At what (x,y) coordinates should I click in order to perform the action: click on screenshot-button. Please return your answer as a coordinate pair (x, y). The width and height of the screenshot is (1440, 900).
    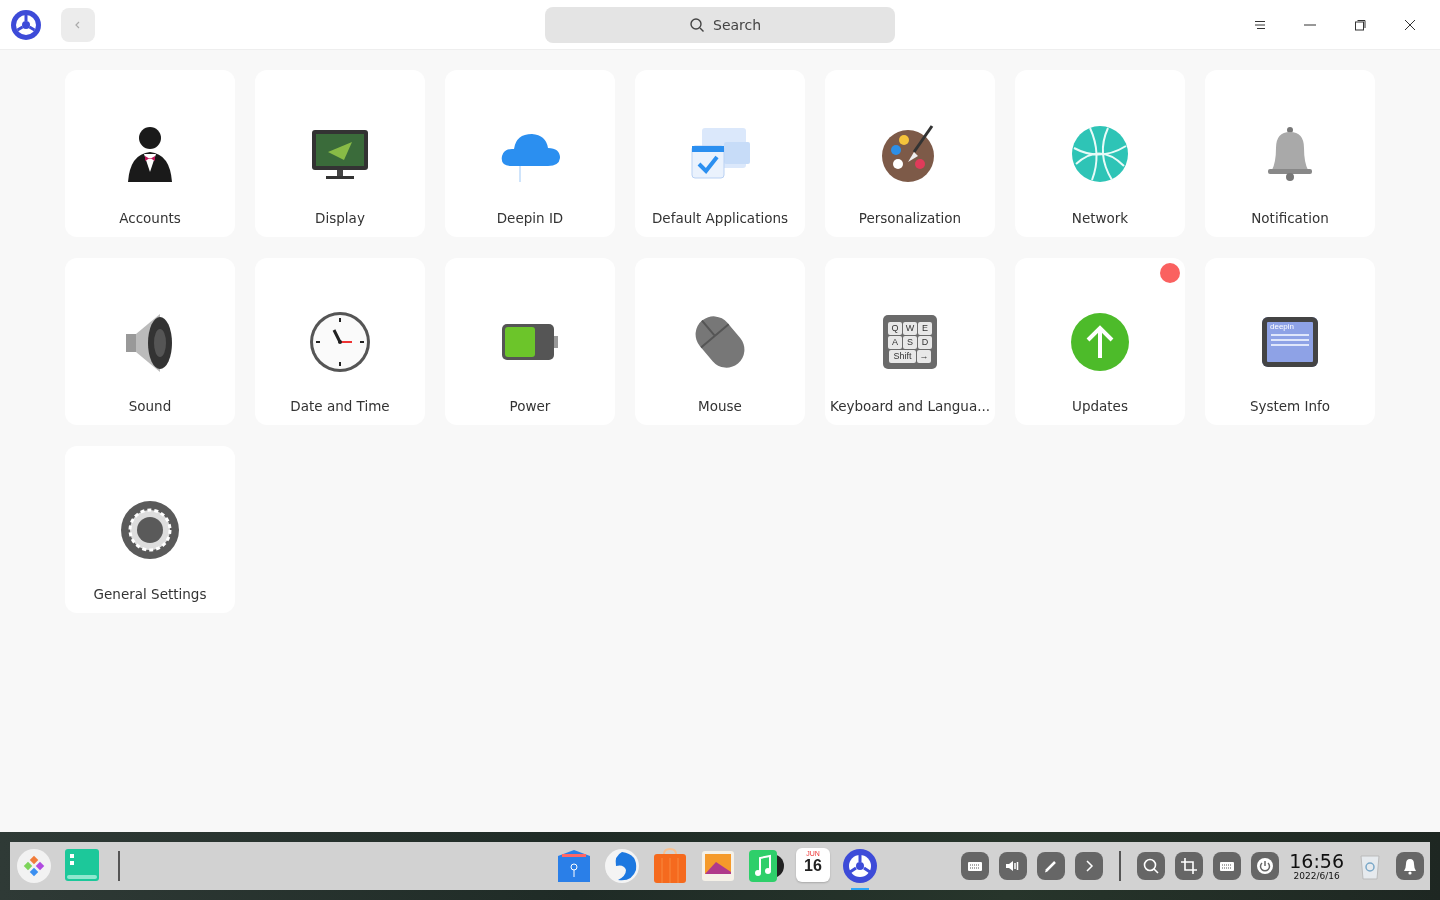
    Looking at the image, I should click on (1189, 866).